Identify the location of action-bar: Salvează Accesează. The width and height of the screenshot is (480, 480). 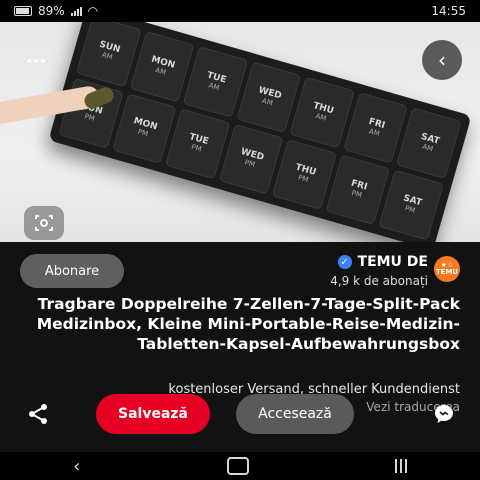
(240, 415).